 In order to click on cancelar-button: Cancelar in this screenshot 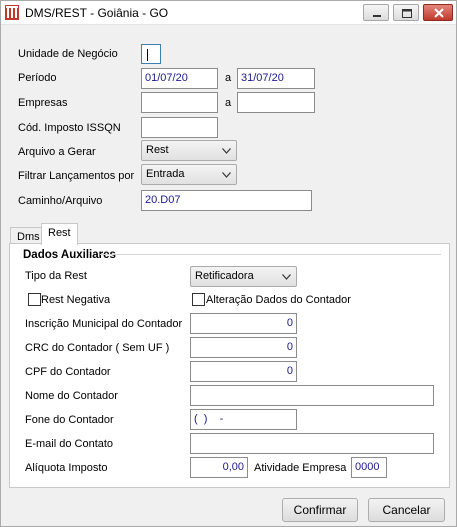, I will do `click(406, 510)`.